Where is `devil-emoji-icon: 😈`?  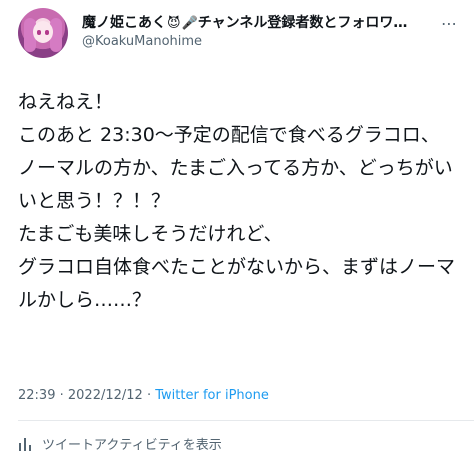 devil-emoji-icon: 😈 is located at coordinates (174, 23).